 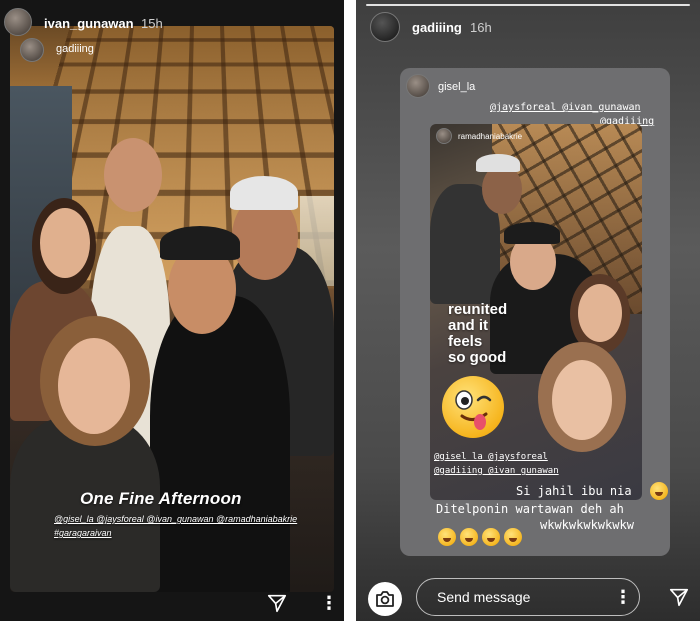 I want to click on camera-button, so click(x=385, y=599).